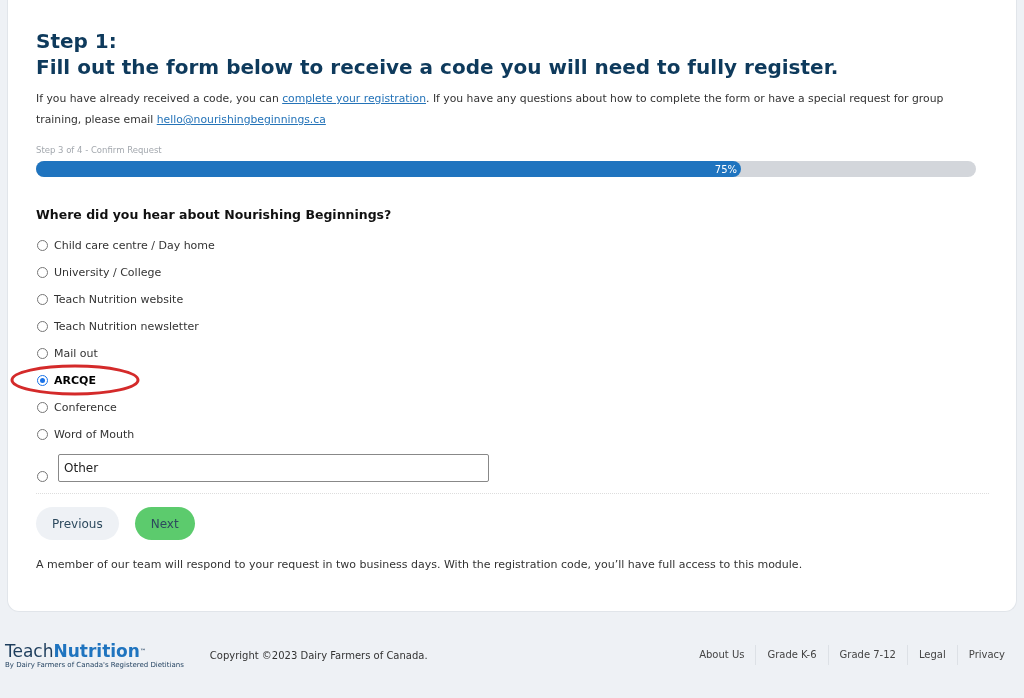 The width and height of the screenshot is (1024, 698). Describe the element at coordinates (214, 214) in the screenshot. I see `question: Where did you hear about Nourishing Beginnings?` at that location.